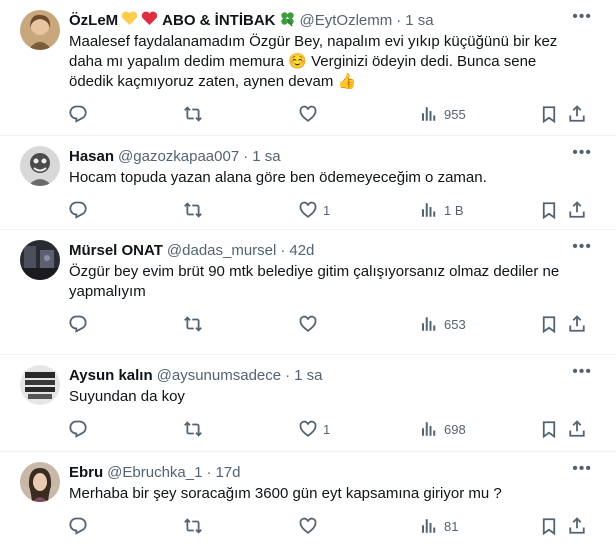 This screenshot has width=616, height=556. Describe the element at coordinates (439, 526) in the screenshot. I see `views-button: 81` at that location.